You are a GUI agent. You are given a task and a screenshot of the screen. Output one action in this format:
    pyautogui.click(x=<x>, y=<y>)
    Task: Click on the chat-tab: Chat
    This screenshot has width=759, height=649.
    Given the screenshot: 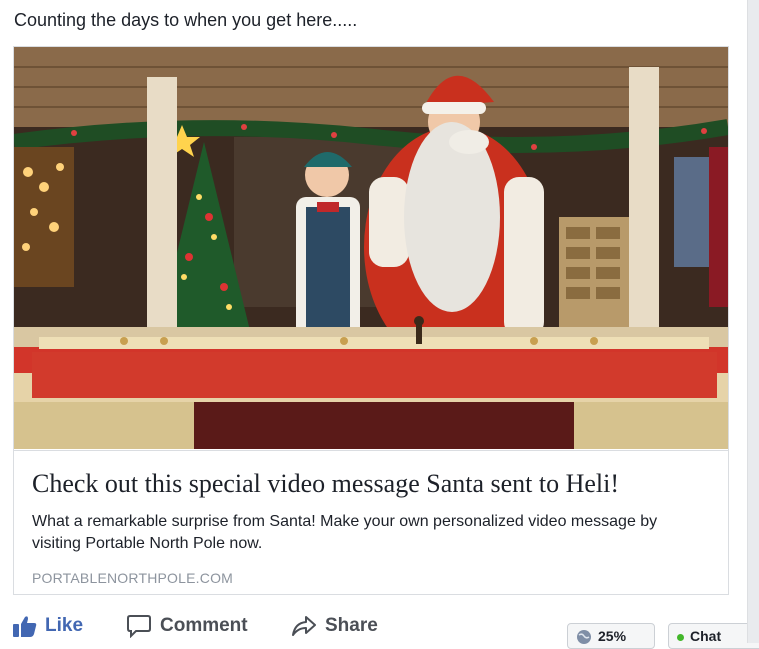 What is the action you would take?
    pyautogui.click(x=713, y=636)
    